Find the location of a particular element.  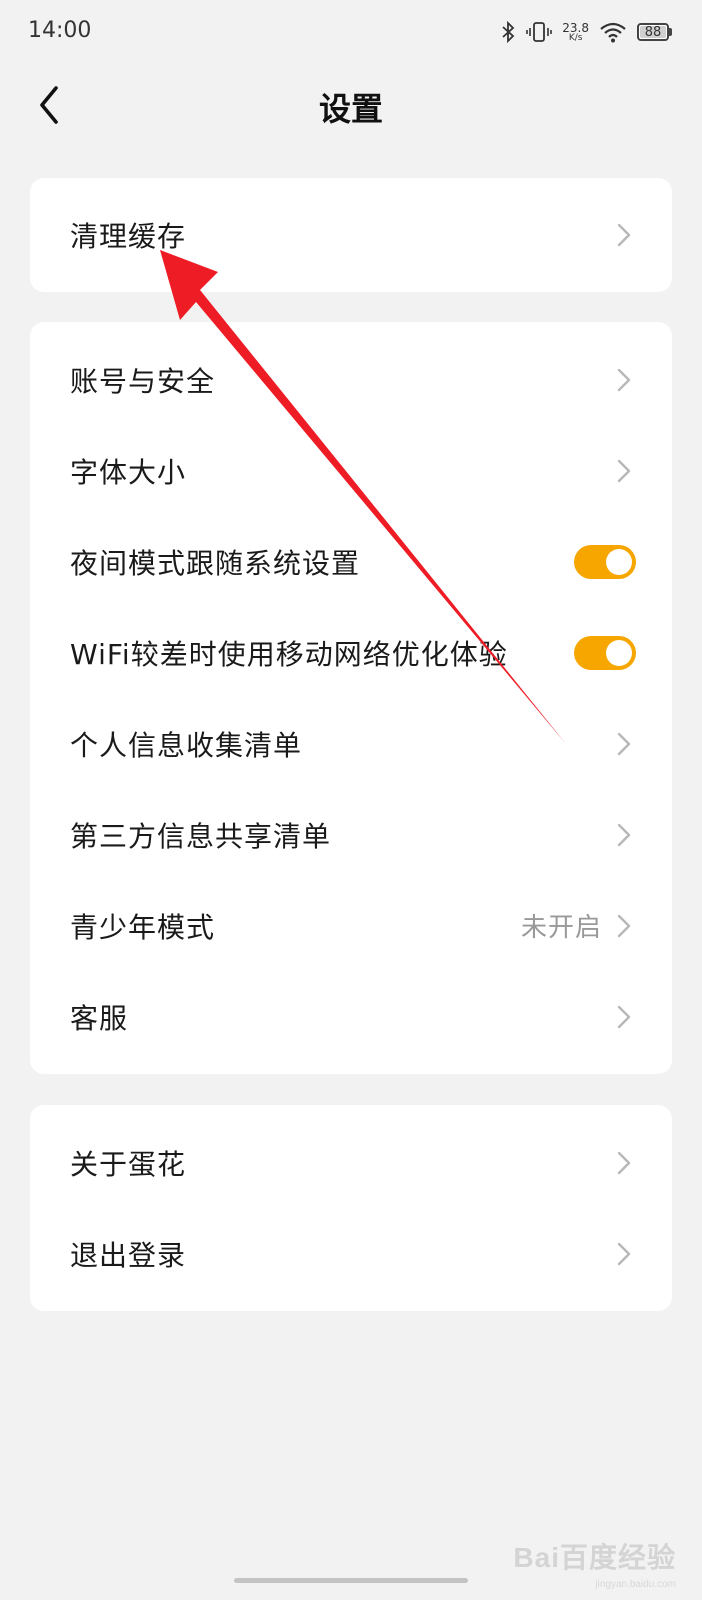

wifi-icon is located at coordinates (613, 32).